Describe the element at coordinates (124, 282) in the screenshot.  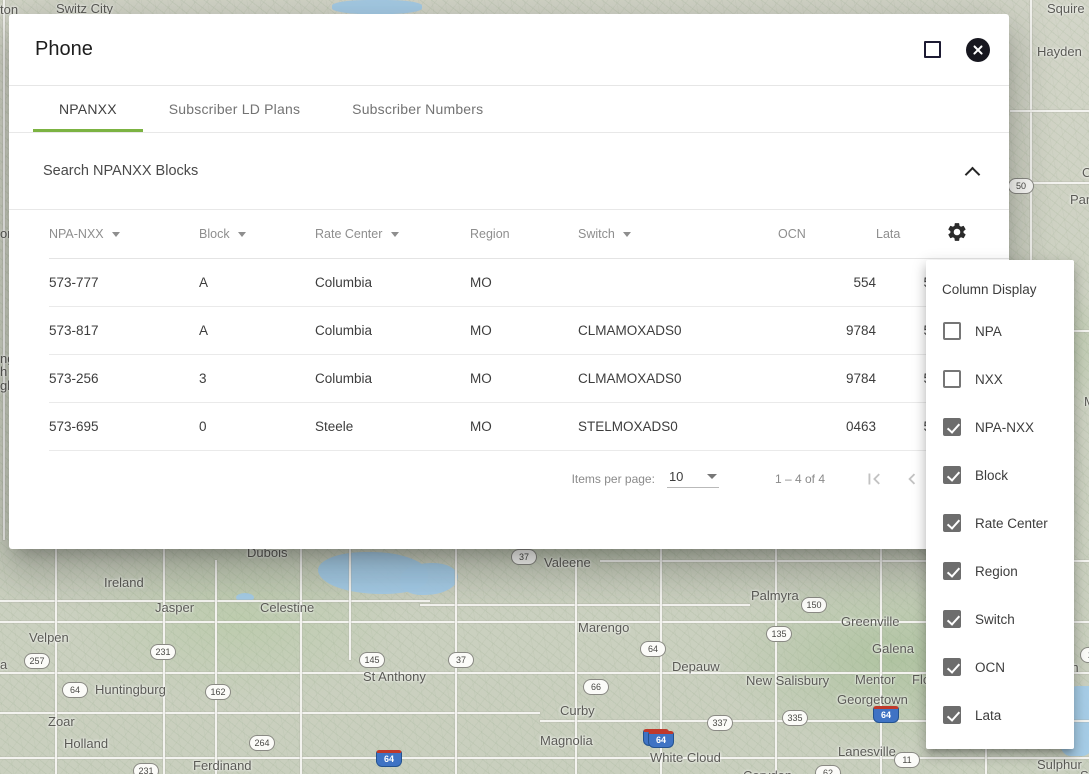
I see `cell-npa_nxx: 573-777` at that location.